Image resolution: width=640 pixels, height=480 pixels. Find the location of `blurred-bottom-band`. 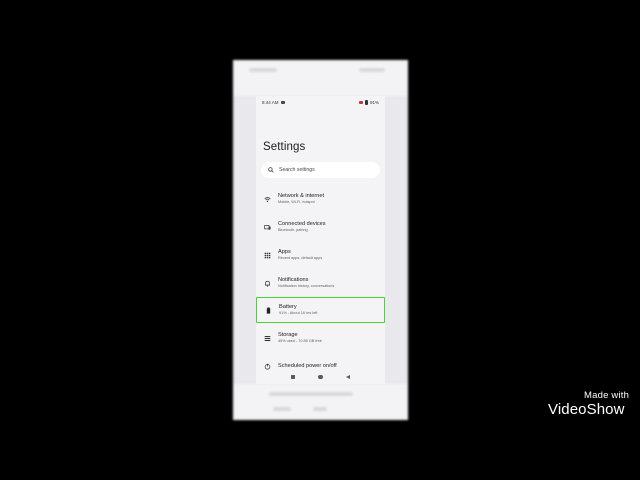

blurred-bottom-band is located at coordinates (320, 402).